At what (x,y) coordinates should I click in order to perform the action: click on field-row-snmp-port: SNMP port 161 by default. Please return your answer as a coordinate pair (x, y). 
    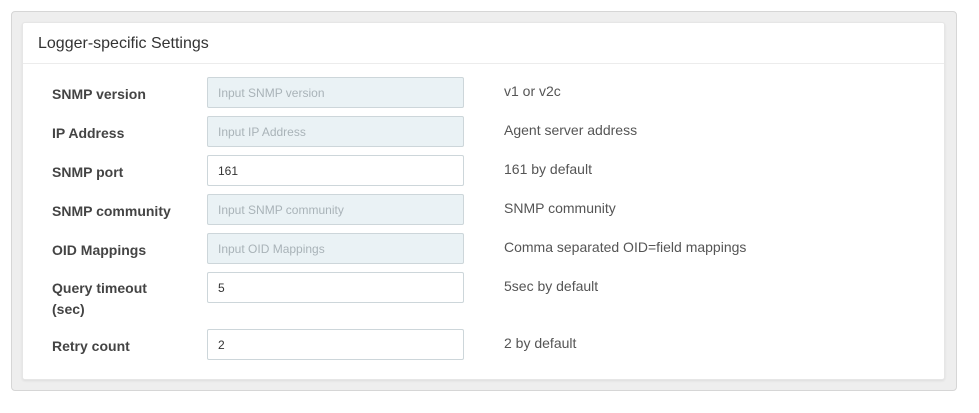
    Looking at the image, I should click on (483, 171).